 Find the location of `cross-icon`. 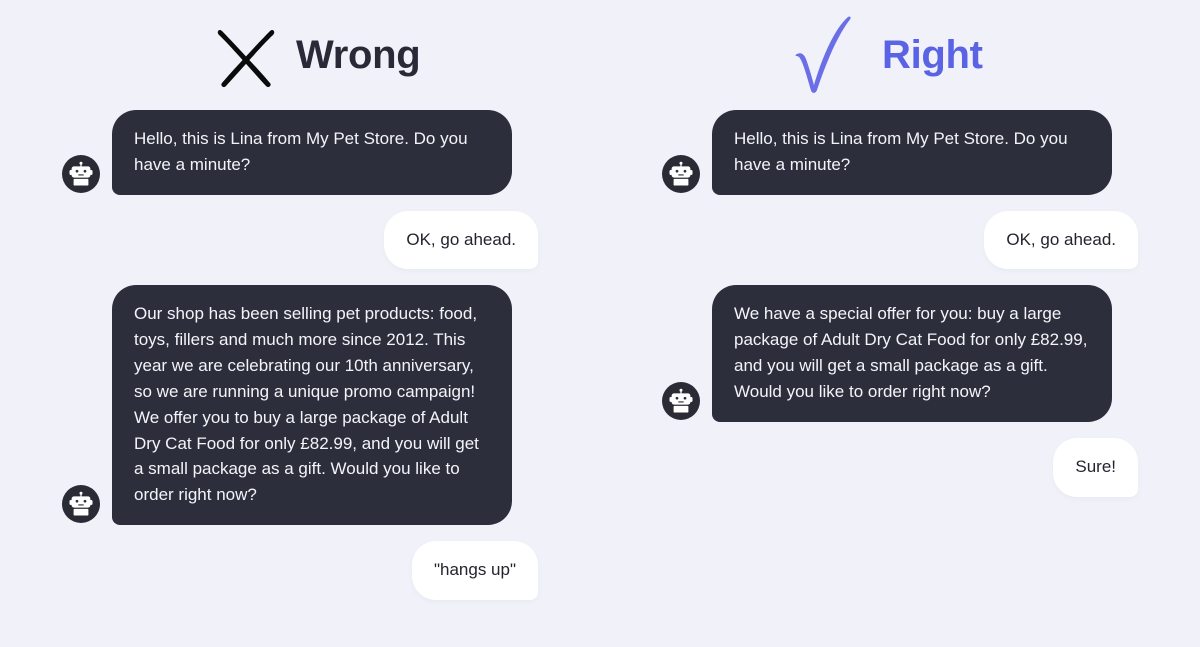

cross-icon is located at coordinates (246, 57).